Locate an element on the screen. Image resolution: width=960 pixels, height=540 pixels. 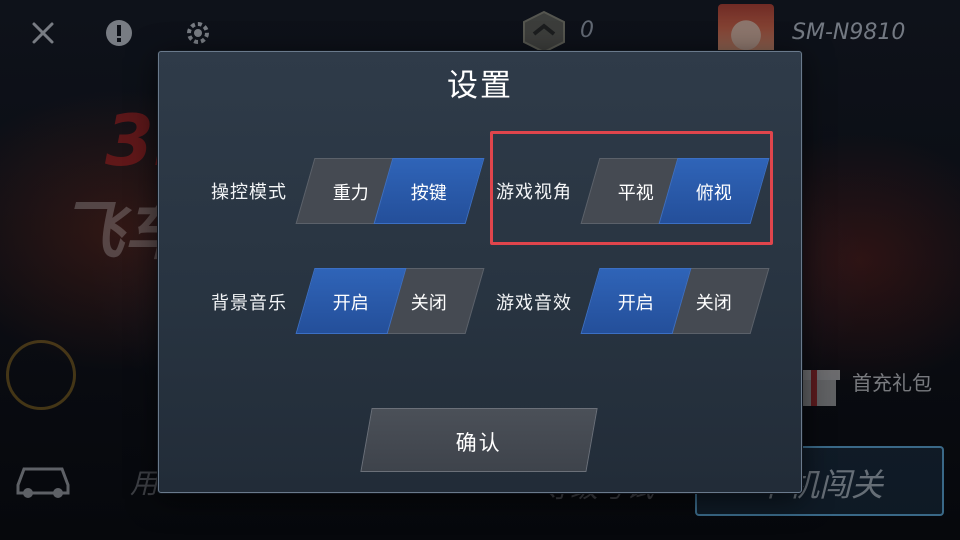
control-mode-label: 操控模式 is located at coordinates (249, 192).